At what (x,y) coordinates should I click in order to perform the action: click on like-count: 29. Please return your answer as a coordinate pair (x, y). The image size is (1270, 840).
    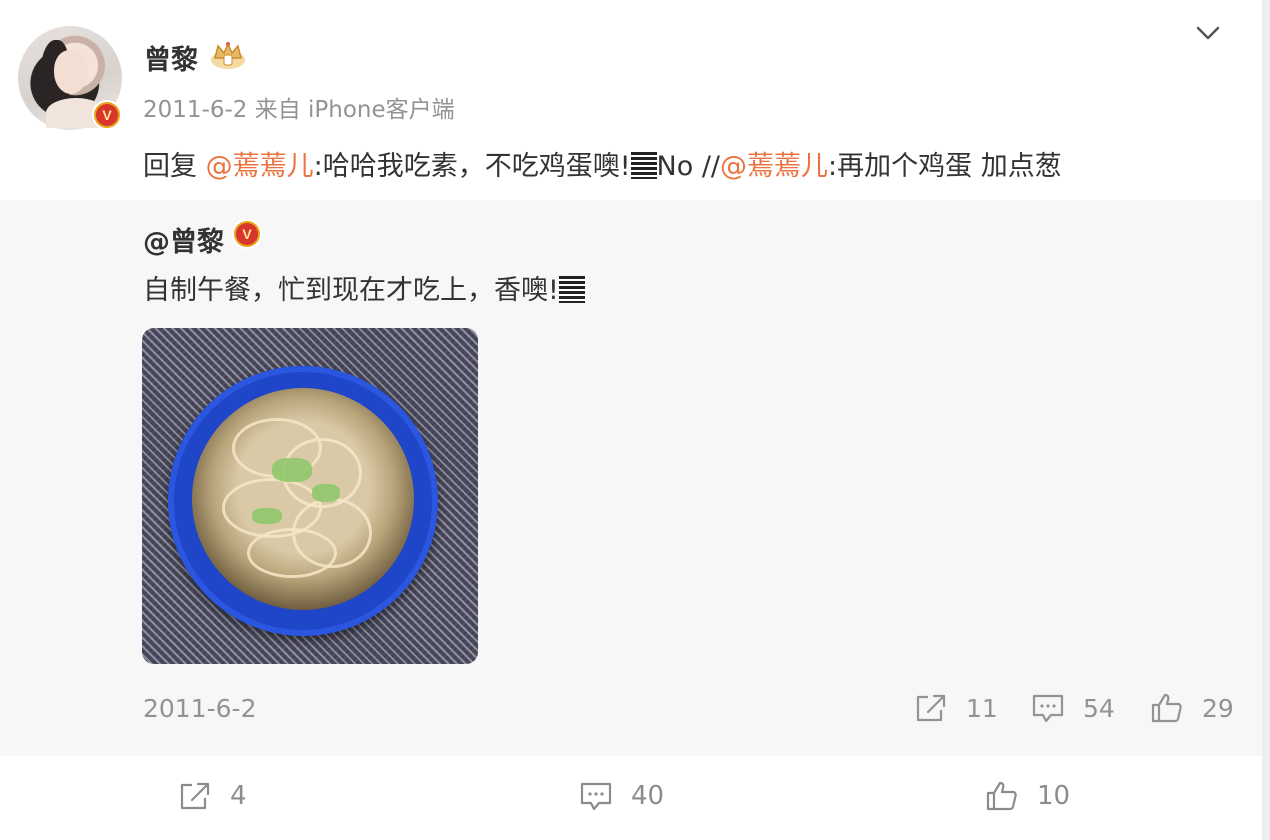
    Looking at the image, I should click on (1218, 708).